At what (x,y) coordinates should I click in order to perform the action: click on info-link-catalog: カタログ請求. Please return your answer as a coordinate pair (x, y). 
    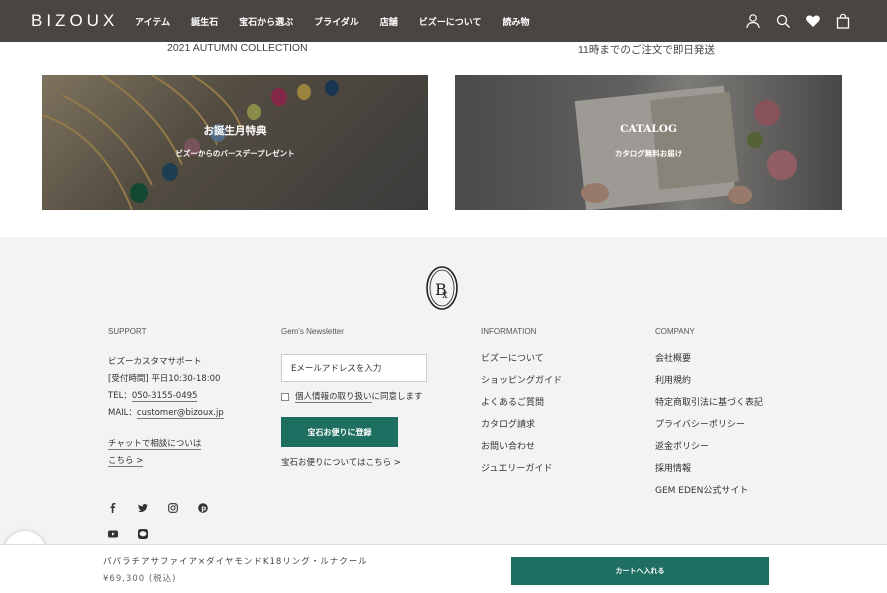
    Looking at the image, I should click on (521, 425).